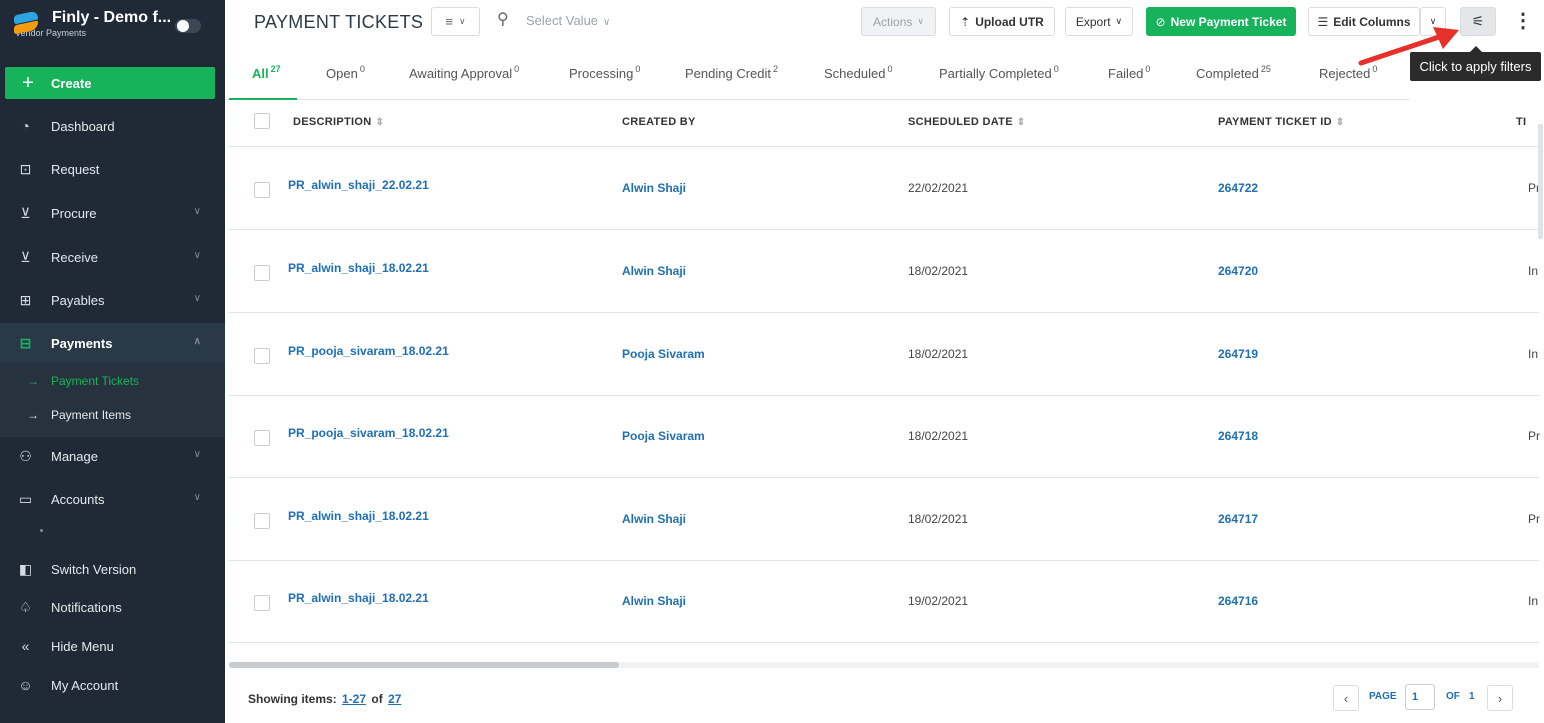  I want to click on ticket-id-link: 264722, so click(1238, 188).